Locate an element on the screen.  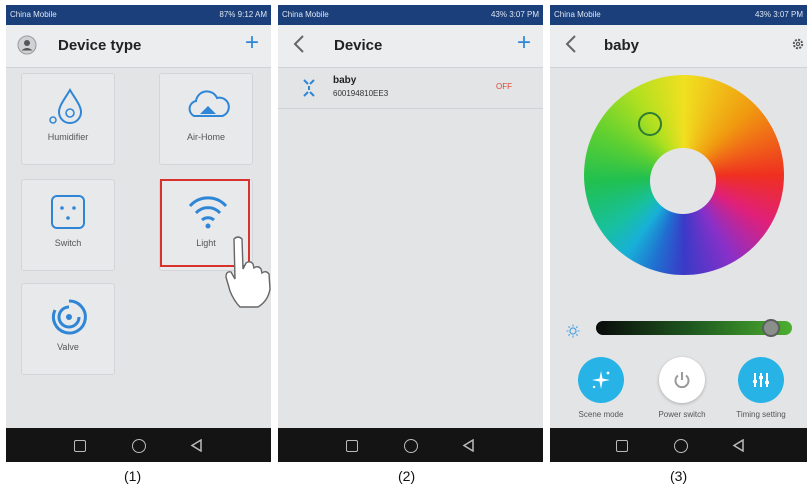
scene-mode-label: Scene mode is located at coordinates (601, 414).